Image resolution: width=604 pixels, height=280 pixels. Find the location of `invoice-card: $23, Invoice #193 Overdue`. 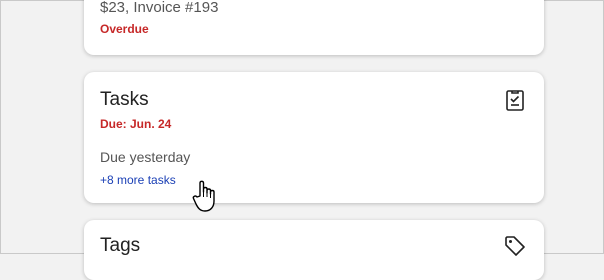

invoice-card: $23, Invoice #193 Overdue is located at coordinates (314, 27).